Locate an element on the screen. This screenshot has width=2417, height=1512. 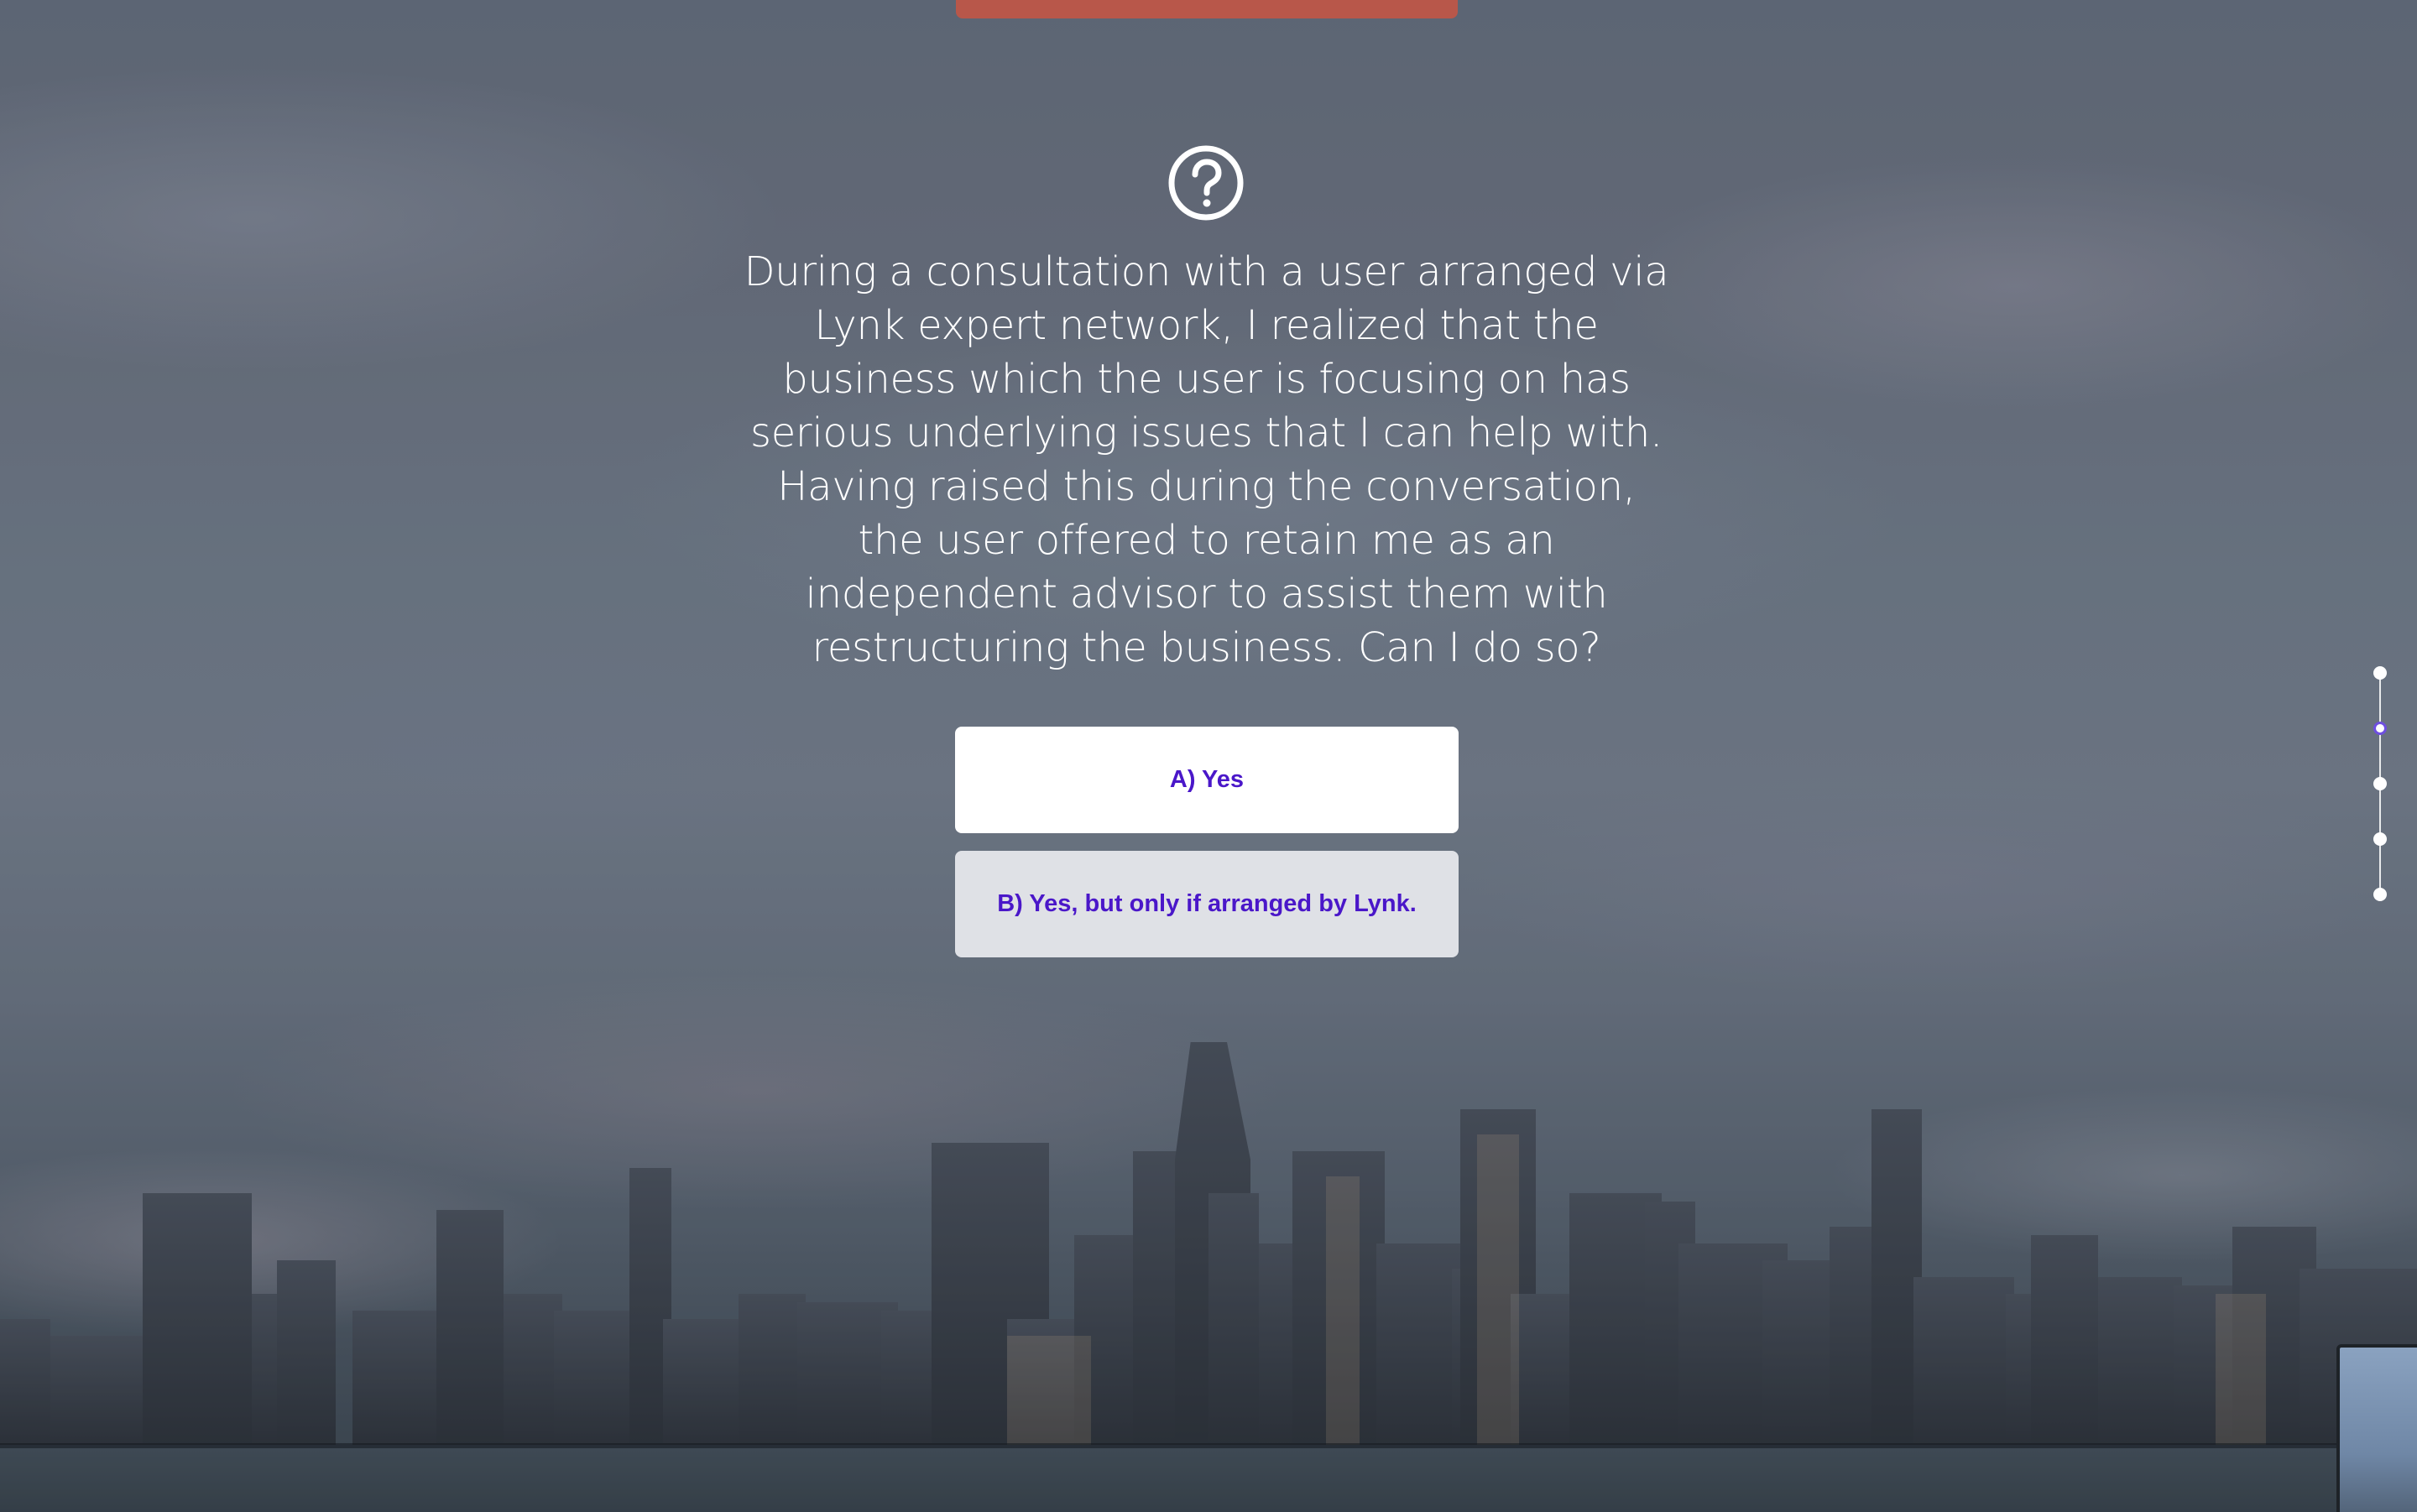
answer-option-a: A) Yes is located at coordinates (1207, 780).